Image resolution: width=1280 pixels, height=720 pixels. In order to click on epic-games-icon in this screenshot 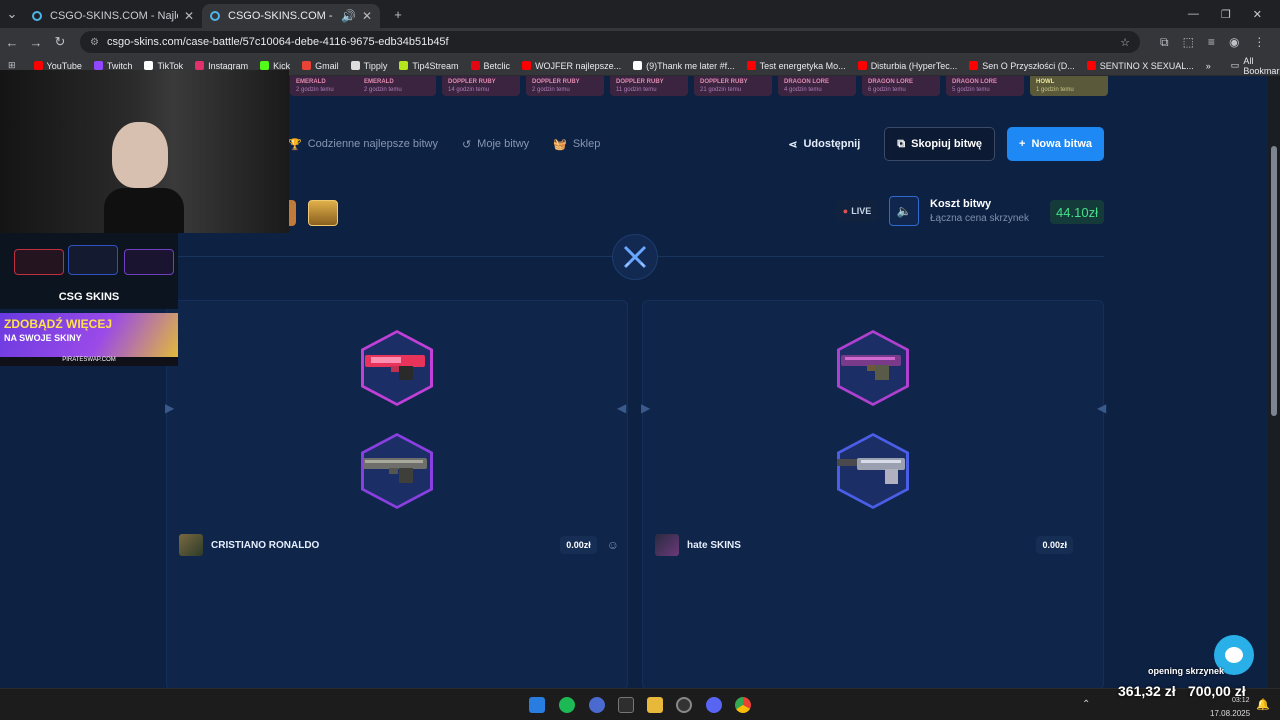, I will do `click(626, 705)`.